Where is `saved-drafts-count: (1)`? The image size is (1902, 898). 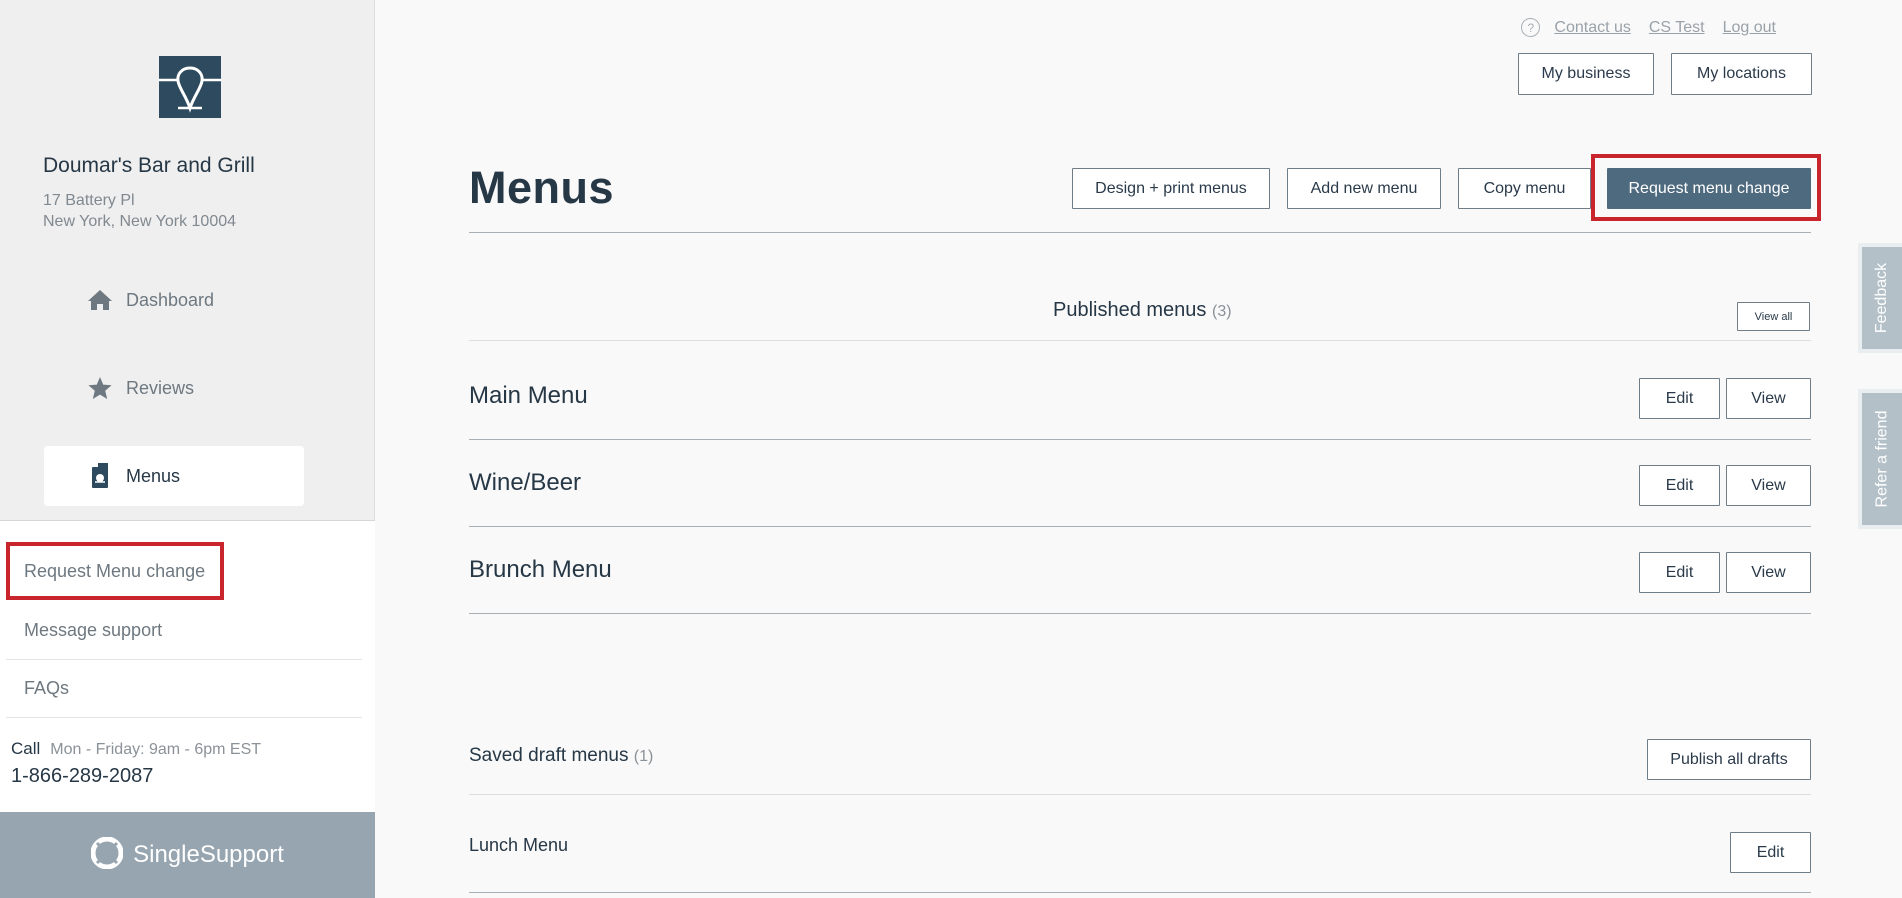
saved-drafts-count: (1) is located at coordinates (643, 756).